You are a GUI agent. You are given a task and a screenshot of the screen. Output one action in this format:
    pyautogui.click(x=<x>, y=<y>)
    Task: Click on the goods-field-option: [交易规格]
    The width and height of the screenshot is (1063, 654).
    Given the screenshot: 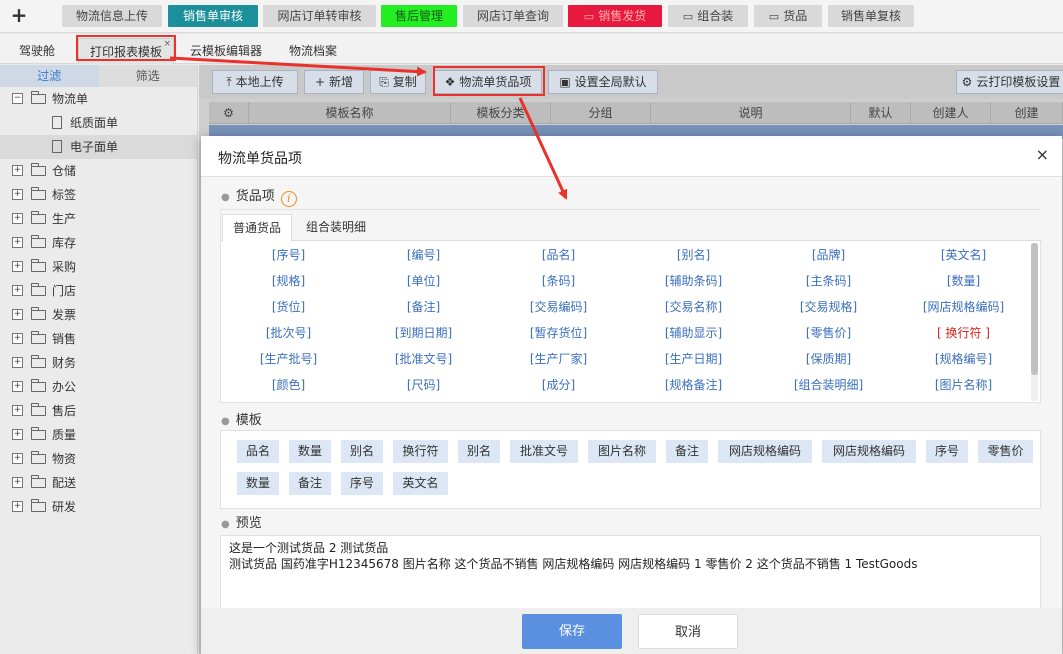 What is the action you would take?
    pyautogui.click(x=828, y=307)
    